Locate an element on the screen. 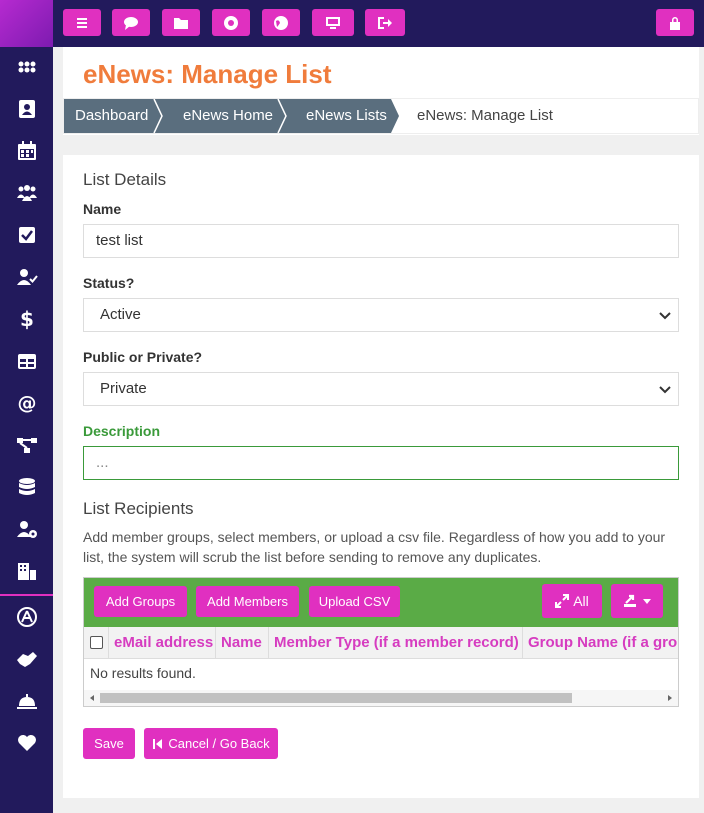  sidebar-item-organizations is located at coordinates (26, 571).